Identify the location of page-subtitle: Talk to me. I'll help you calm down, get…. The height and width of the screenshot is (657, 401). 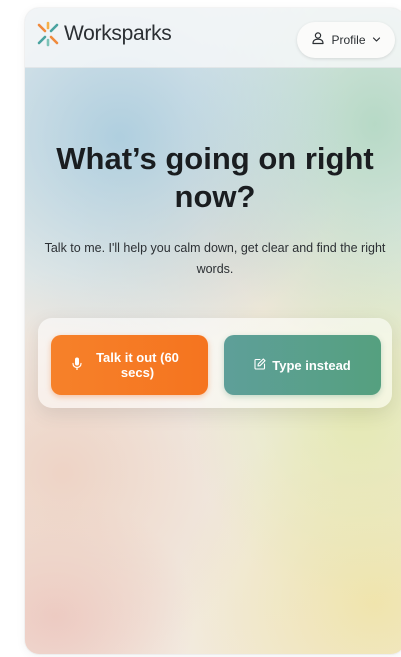
(215, 258).